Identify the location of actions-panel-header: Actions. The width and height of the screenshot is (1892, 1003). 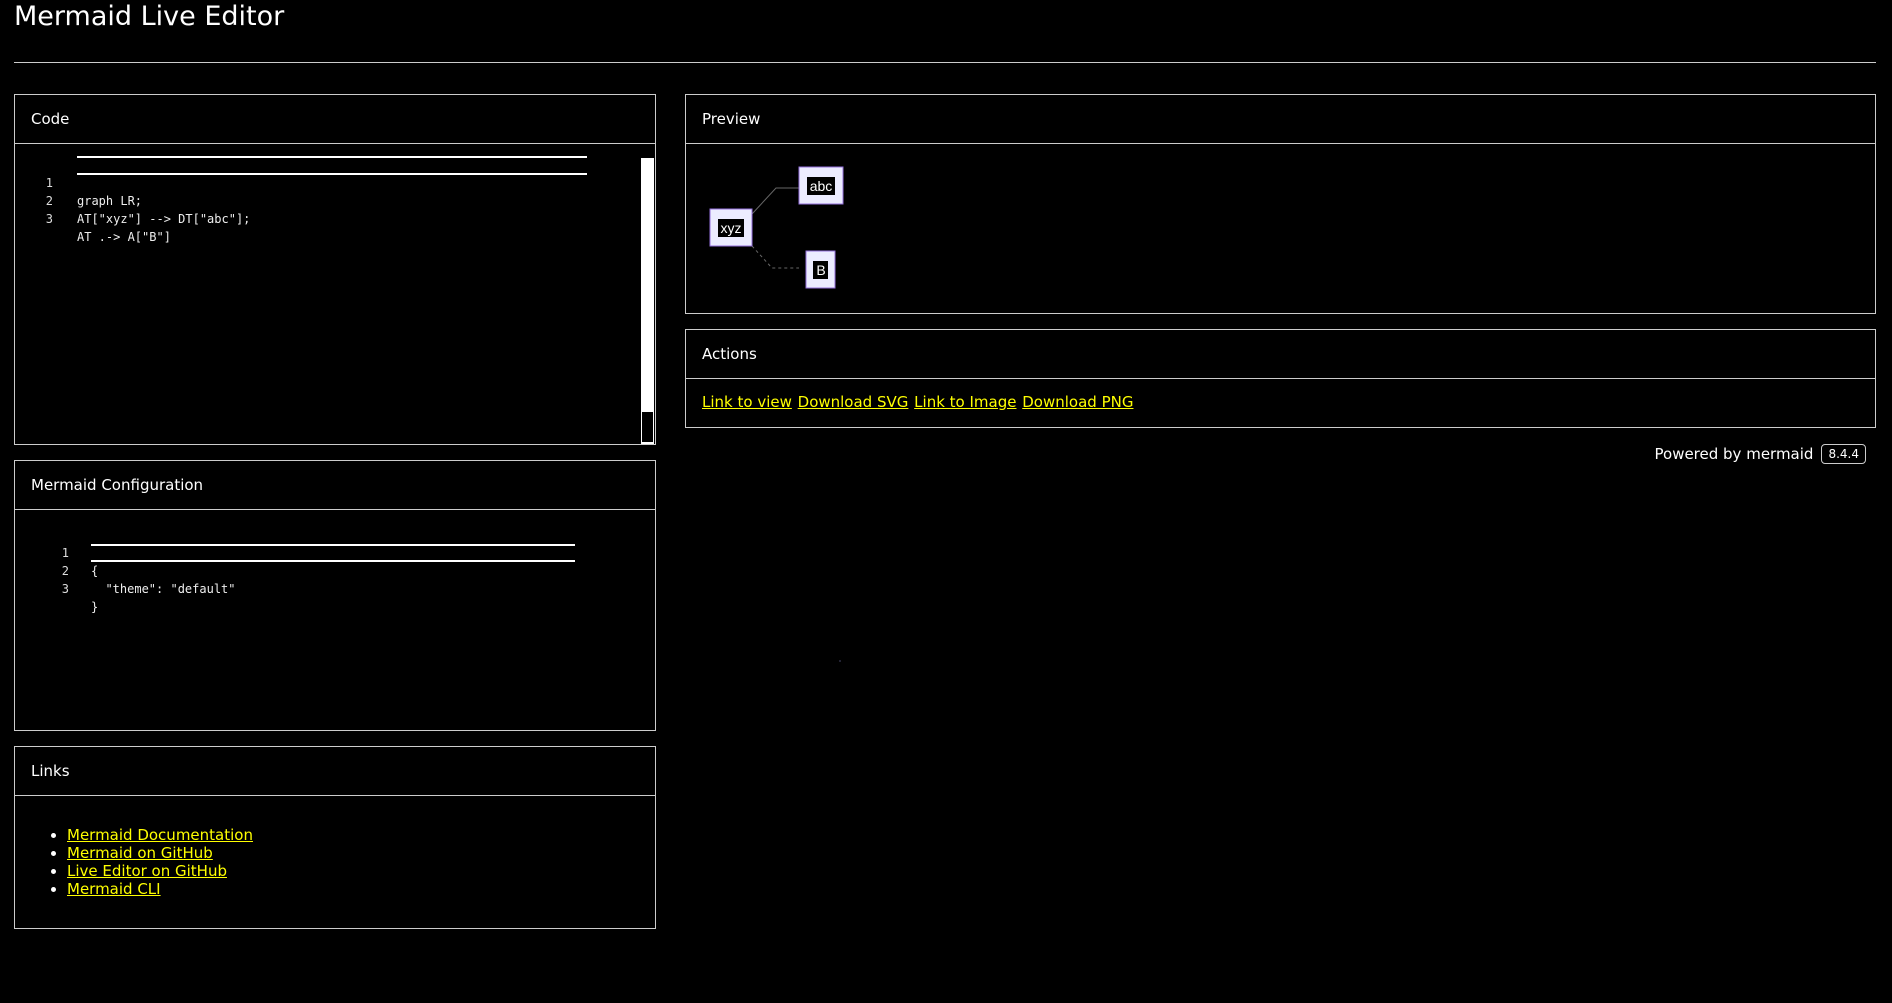
(1280, 354).